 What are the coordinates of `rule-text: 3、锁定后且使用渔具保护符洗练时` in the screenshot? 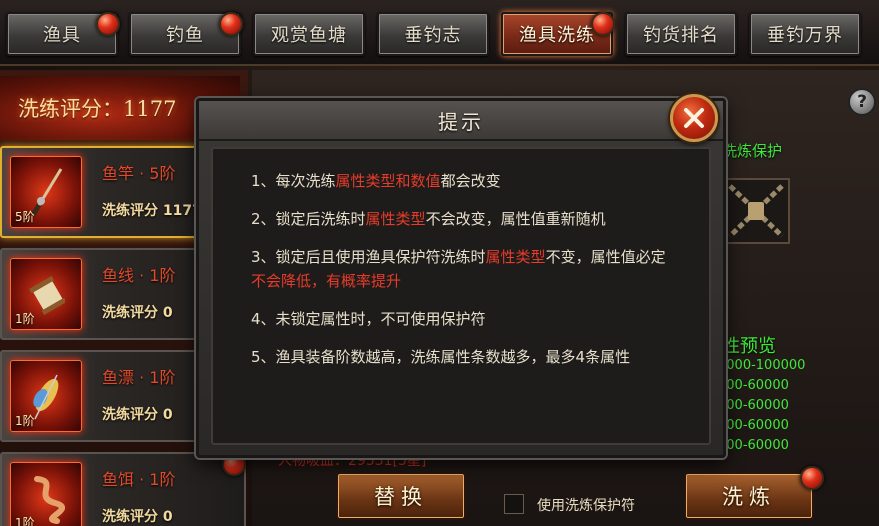 It's located at (368, 257).